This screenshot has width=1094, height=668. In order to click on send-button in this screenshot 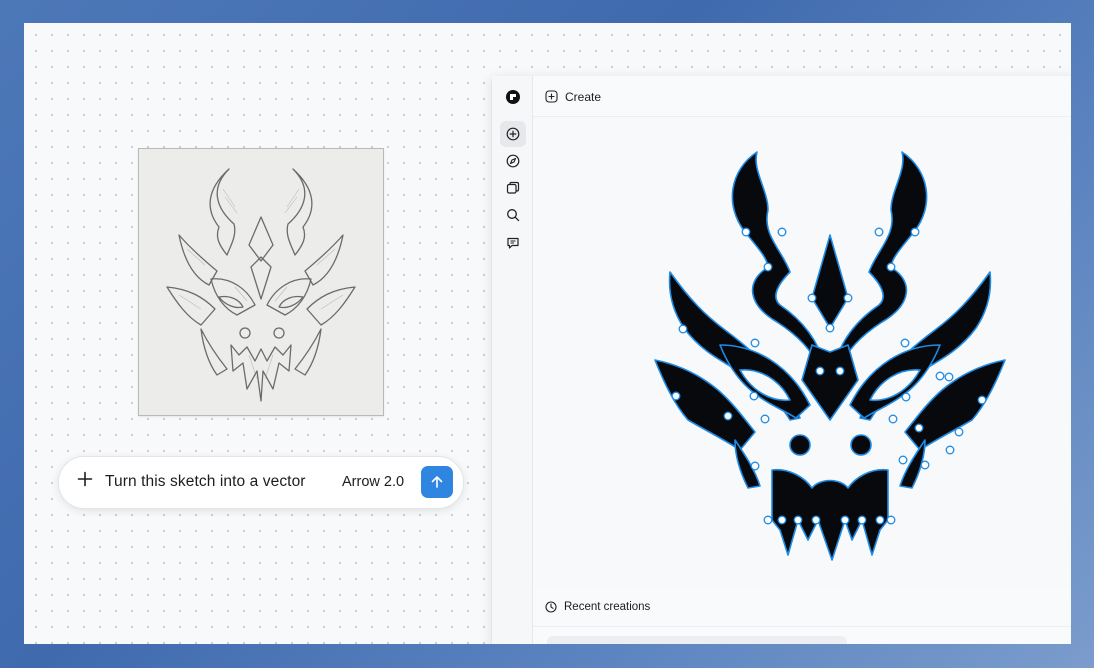, I will do `click(437, 482)`.